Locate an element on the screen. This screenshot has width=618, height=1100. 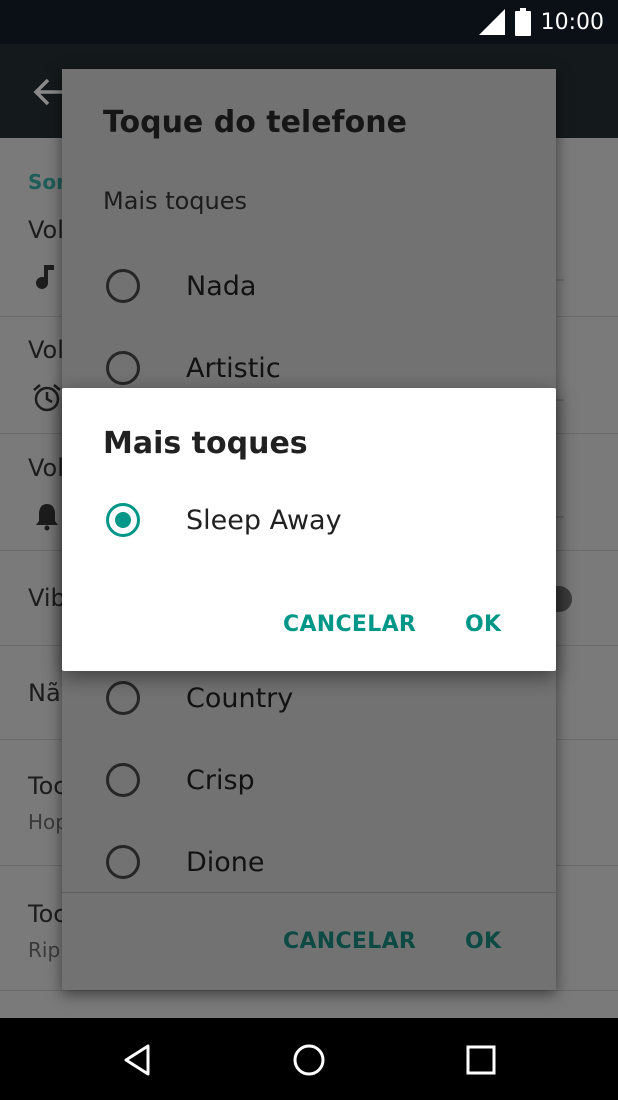
status-time: 10:00 is located at coordinates (572, 22).